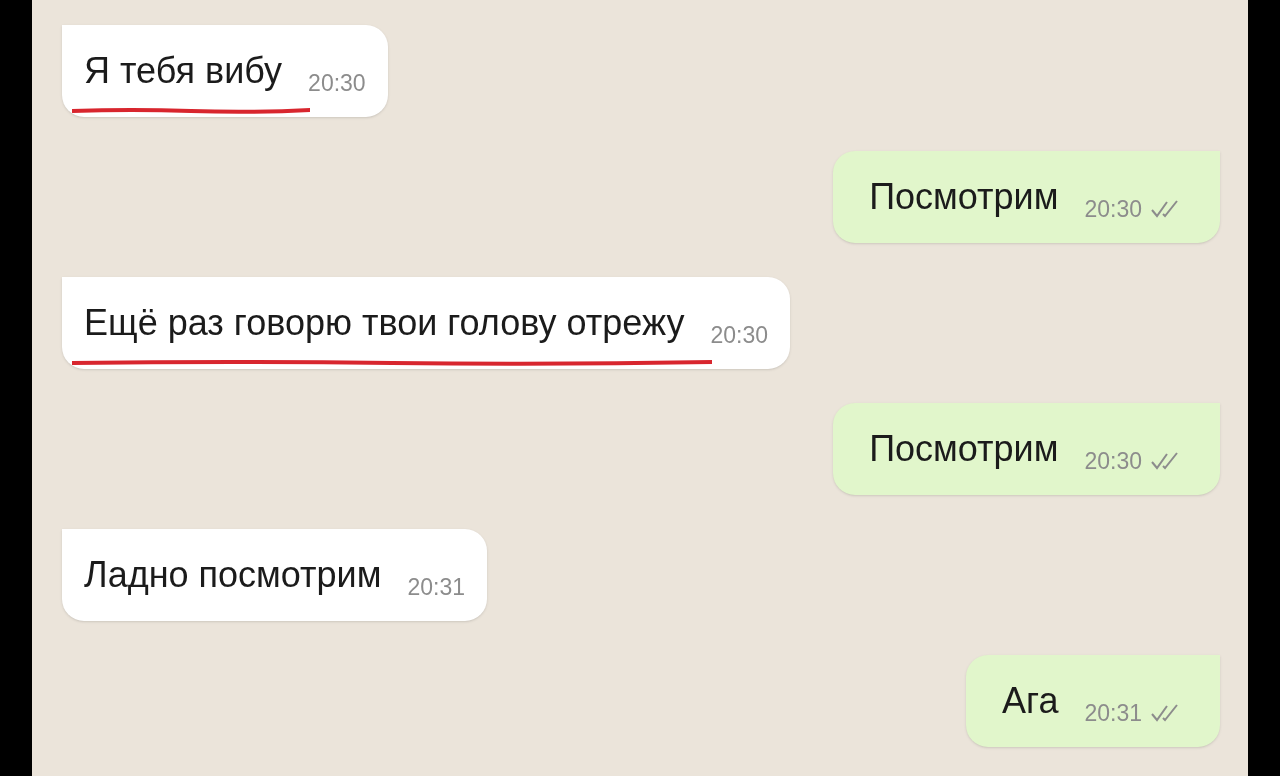 The image size is (1280, 776). Describe the element at coordinates (233, 574) in the screenshot. I see `message-text: Ладно посмотрим` at that location.